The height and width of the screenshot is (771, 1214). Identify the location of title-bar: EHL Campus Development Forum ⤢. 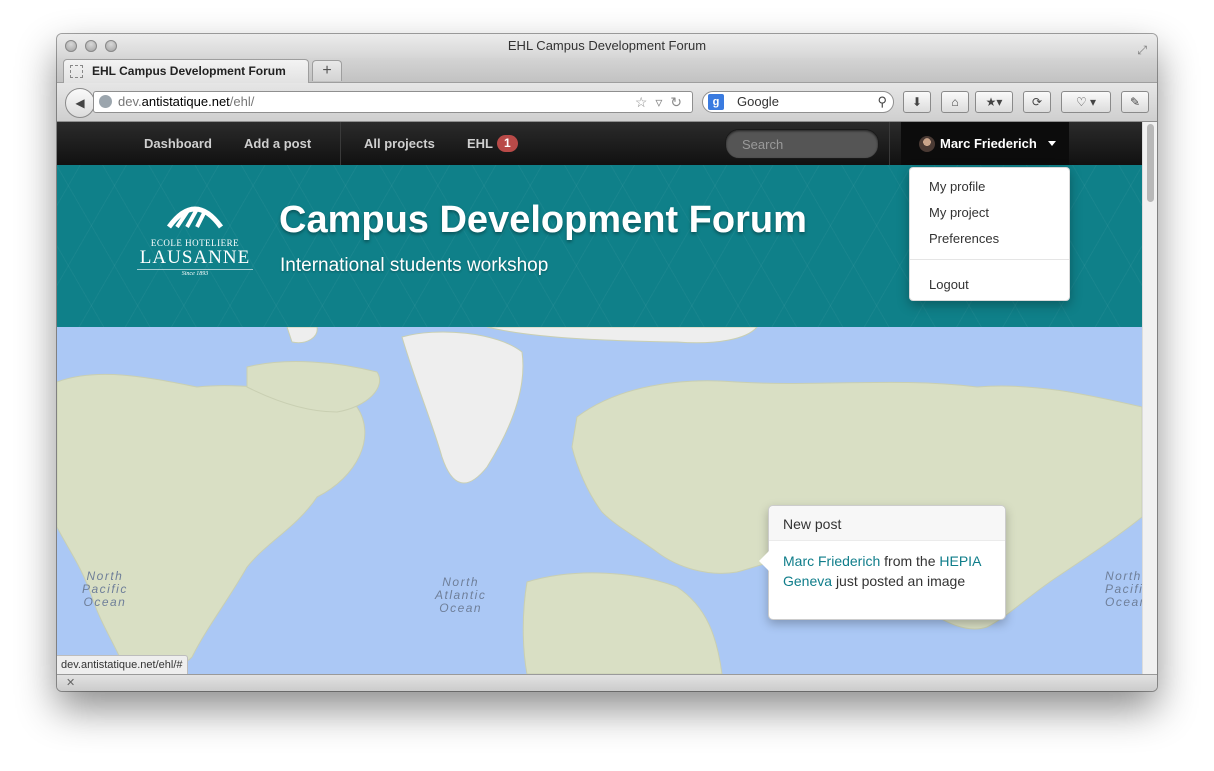
(607, 46).